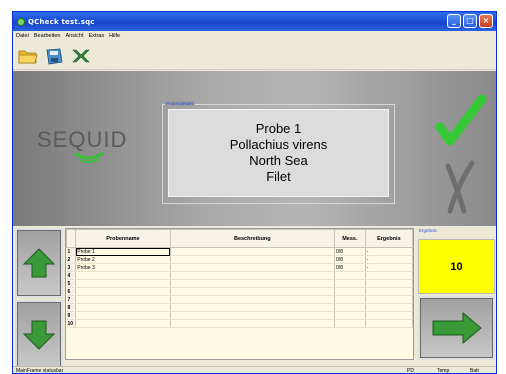 The height and width of the screenshot is (374, 506). What do you see at coordinates (389, 238) in the screenshot?
I see `header-ergebnis: Ergebnis` at bounding box center [389, 238].